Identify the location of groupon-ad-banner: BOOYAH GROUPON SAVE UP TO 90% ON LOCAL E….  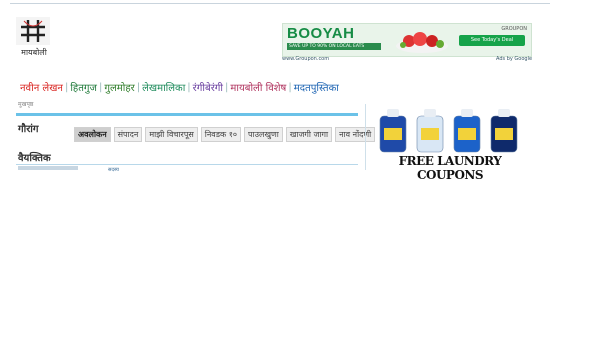
(407, 40).